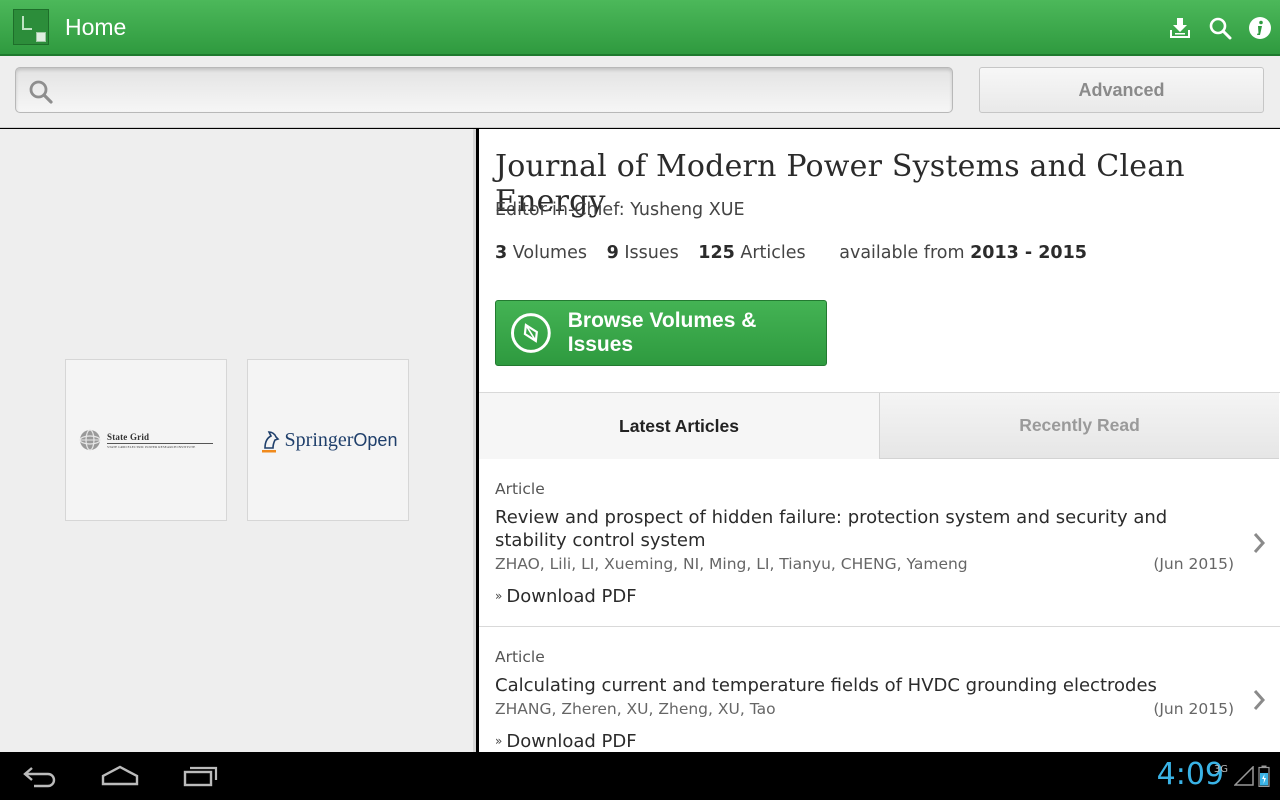  Describe the element at coordinates (27, 23) in the screenshot. I see `app-logo-mark` at that location.